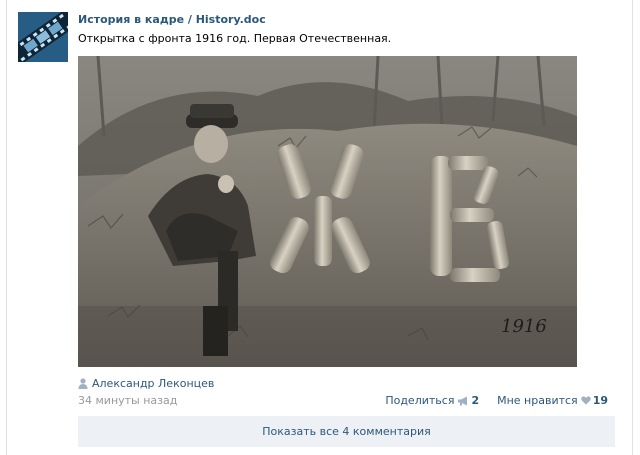 This screenshot has width=640, height=455. I want to click on share-link: Поделиться, so click(419, 400).